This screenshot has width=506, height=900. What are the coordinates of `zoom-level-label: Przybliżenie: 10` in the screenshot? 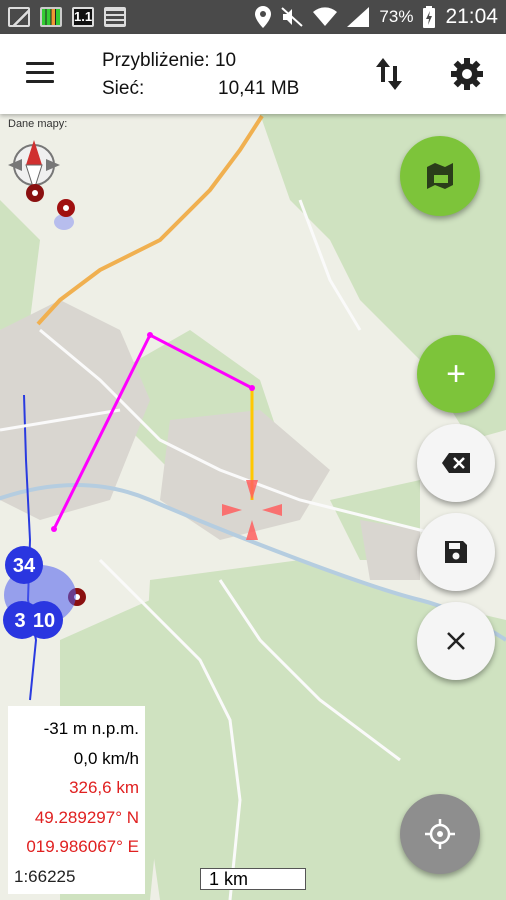 It's located at (169, 60).